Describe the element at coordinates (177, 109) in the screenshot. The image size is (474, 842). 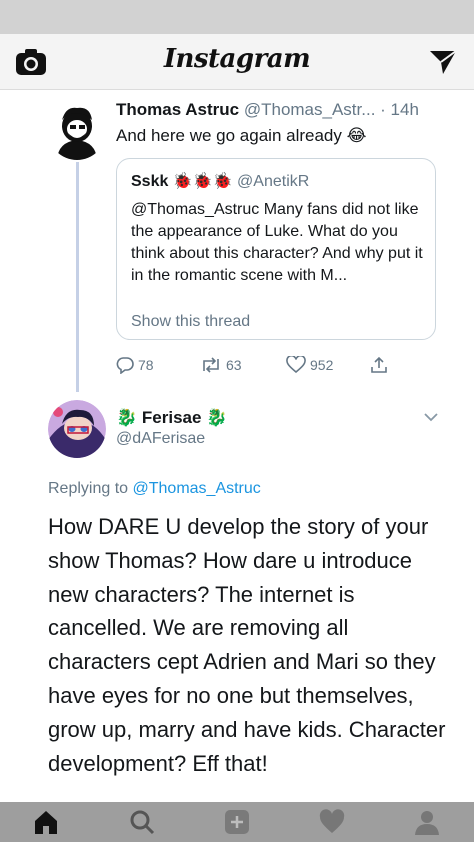
I see `author-name: Thomas Astruc` at that location.